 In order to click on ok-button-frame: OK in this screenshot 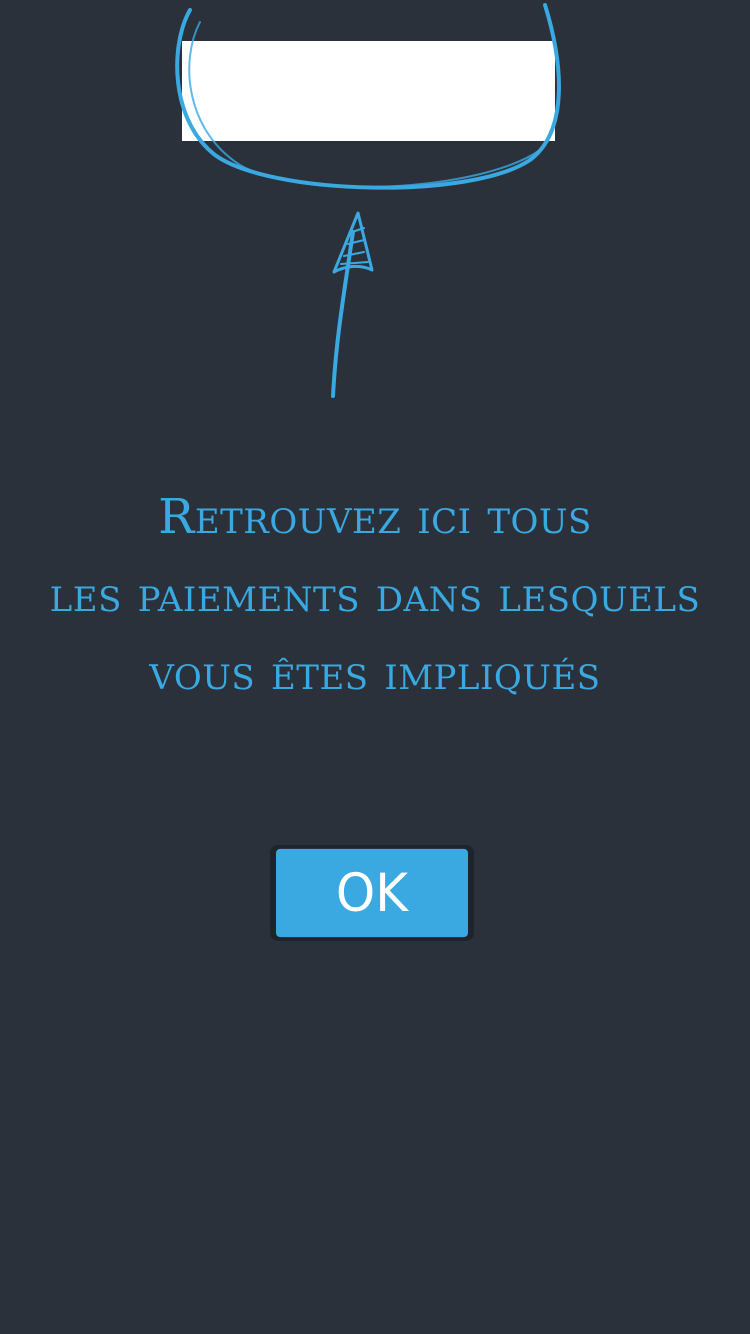, I will do `click(372, 893)`.